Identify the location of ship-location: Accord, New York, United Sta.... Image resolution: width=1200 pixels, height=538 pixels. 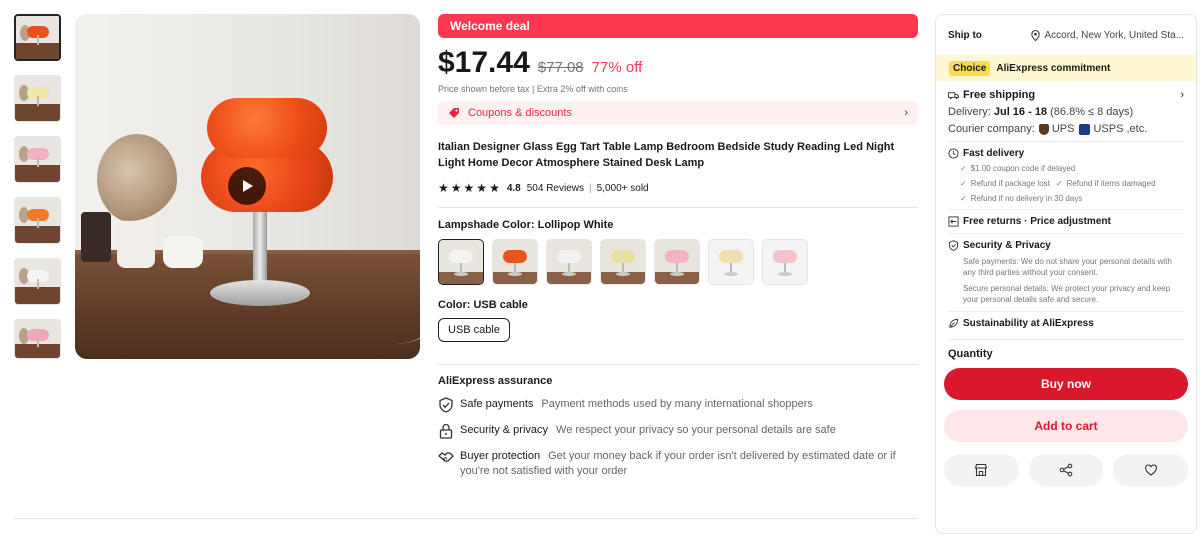
(1107, 35).